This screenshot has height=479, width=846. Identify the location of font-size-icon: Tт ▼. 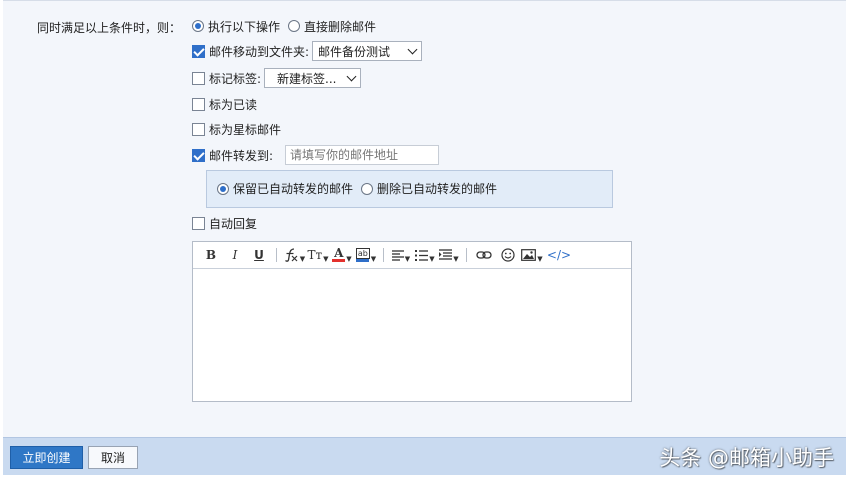
(318, 255).